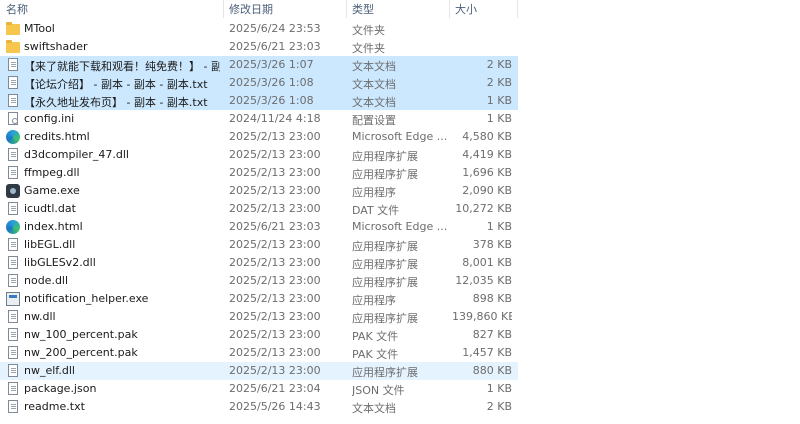  What do you see at coordinates (116, 84) in the screenshot?
I see `file-name: 【论坛介绍】 - 副本 - 副本 - 副本.txt` at bounding box center [116, 84].